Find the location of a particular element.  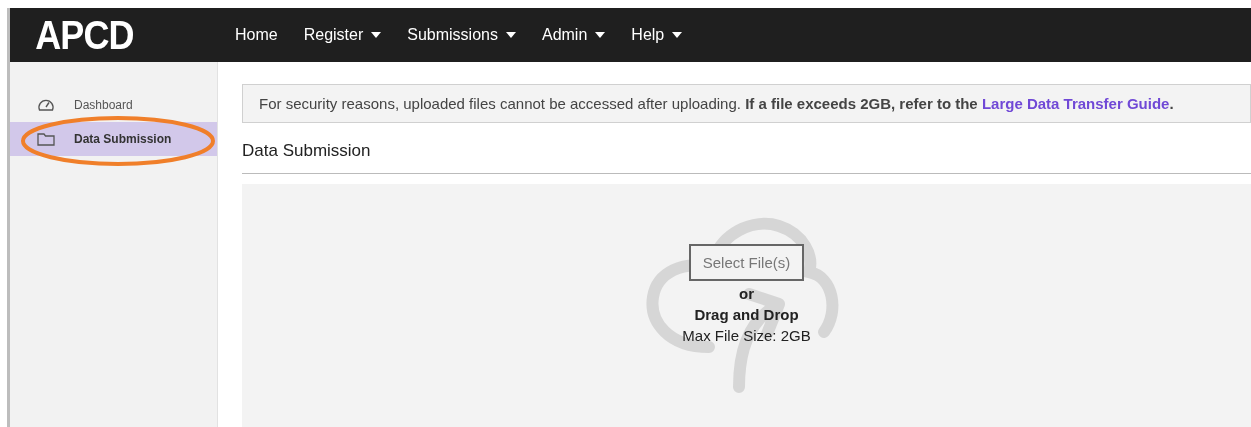

nav-dropdown: Submissions is located at coordinates (461, 35).